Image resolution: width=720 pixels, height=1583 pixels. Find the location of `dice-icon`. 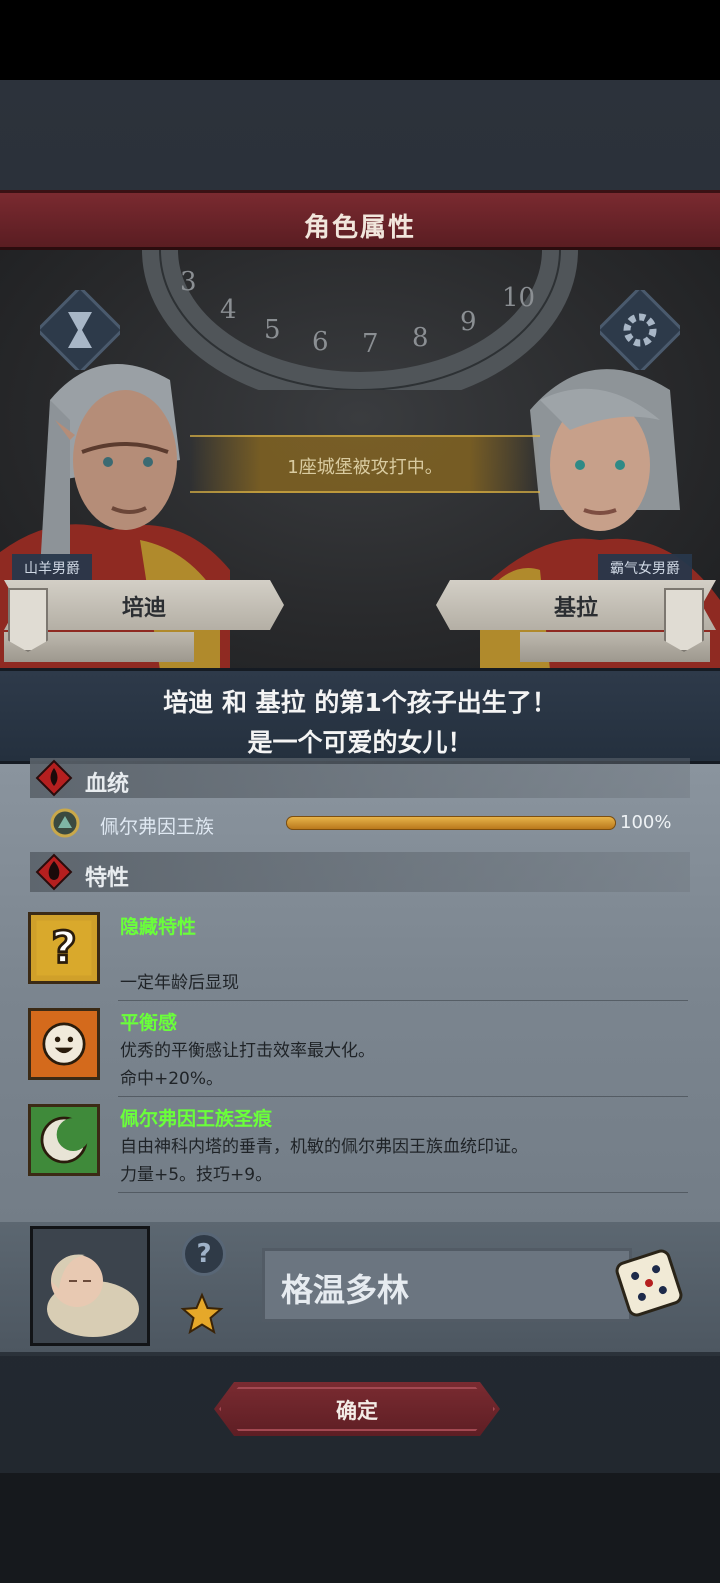

dice-icon is located at coordinates (649, 1283).